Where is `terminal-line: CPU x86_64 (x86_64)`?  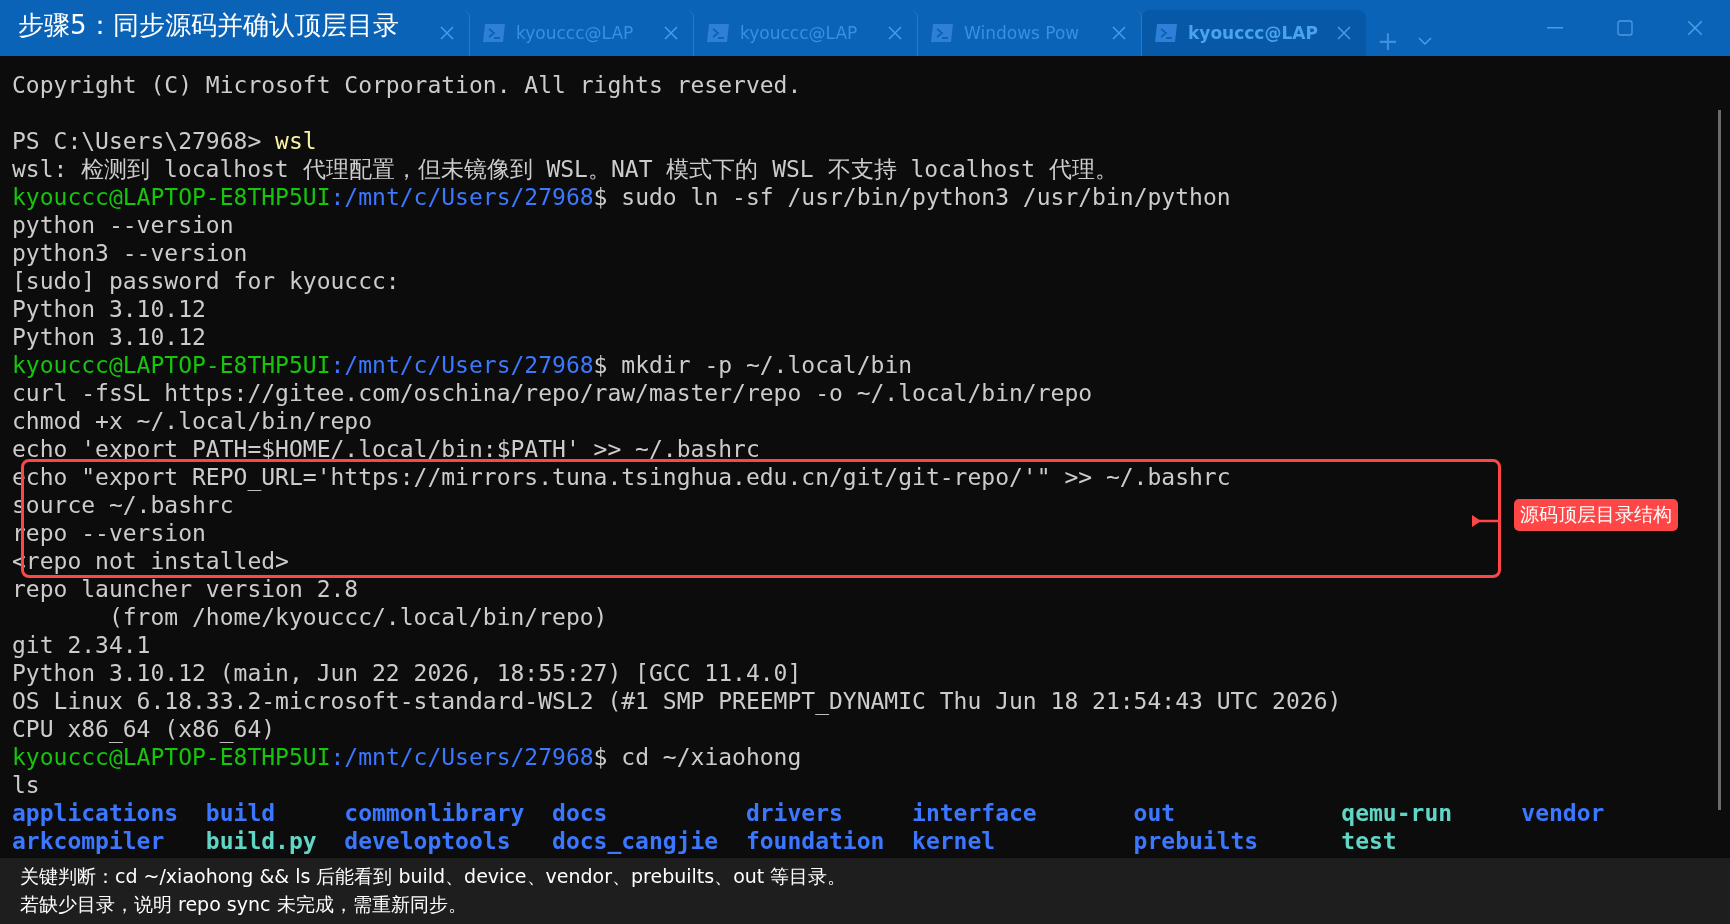 terminal-line: CPU x86_64 (x86_64) is located at coordinates (144, 729).